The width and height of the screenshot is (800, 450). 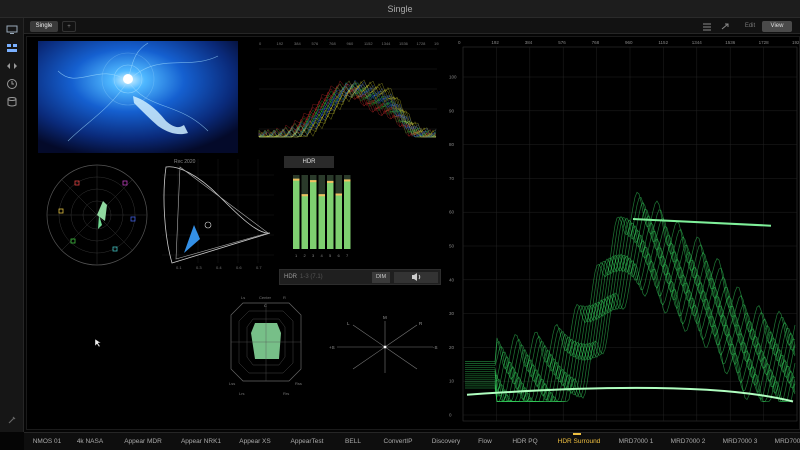 What do you see at coordinates (707, 26) in the screenshot?
I see `sliders-icon` at bounding box center [707, 26].